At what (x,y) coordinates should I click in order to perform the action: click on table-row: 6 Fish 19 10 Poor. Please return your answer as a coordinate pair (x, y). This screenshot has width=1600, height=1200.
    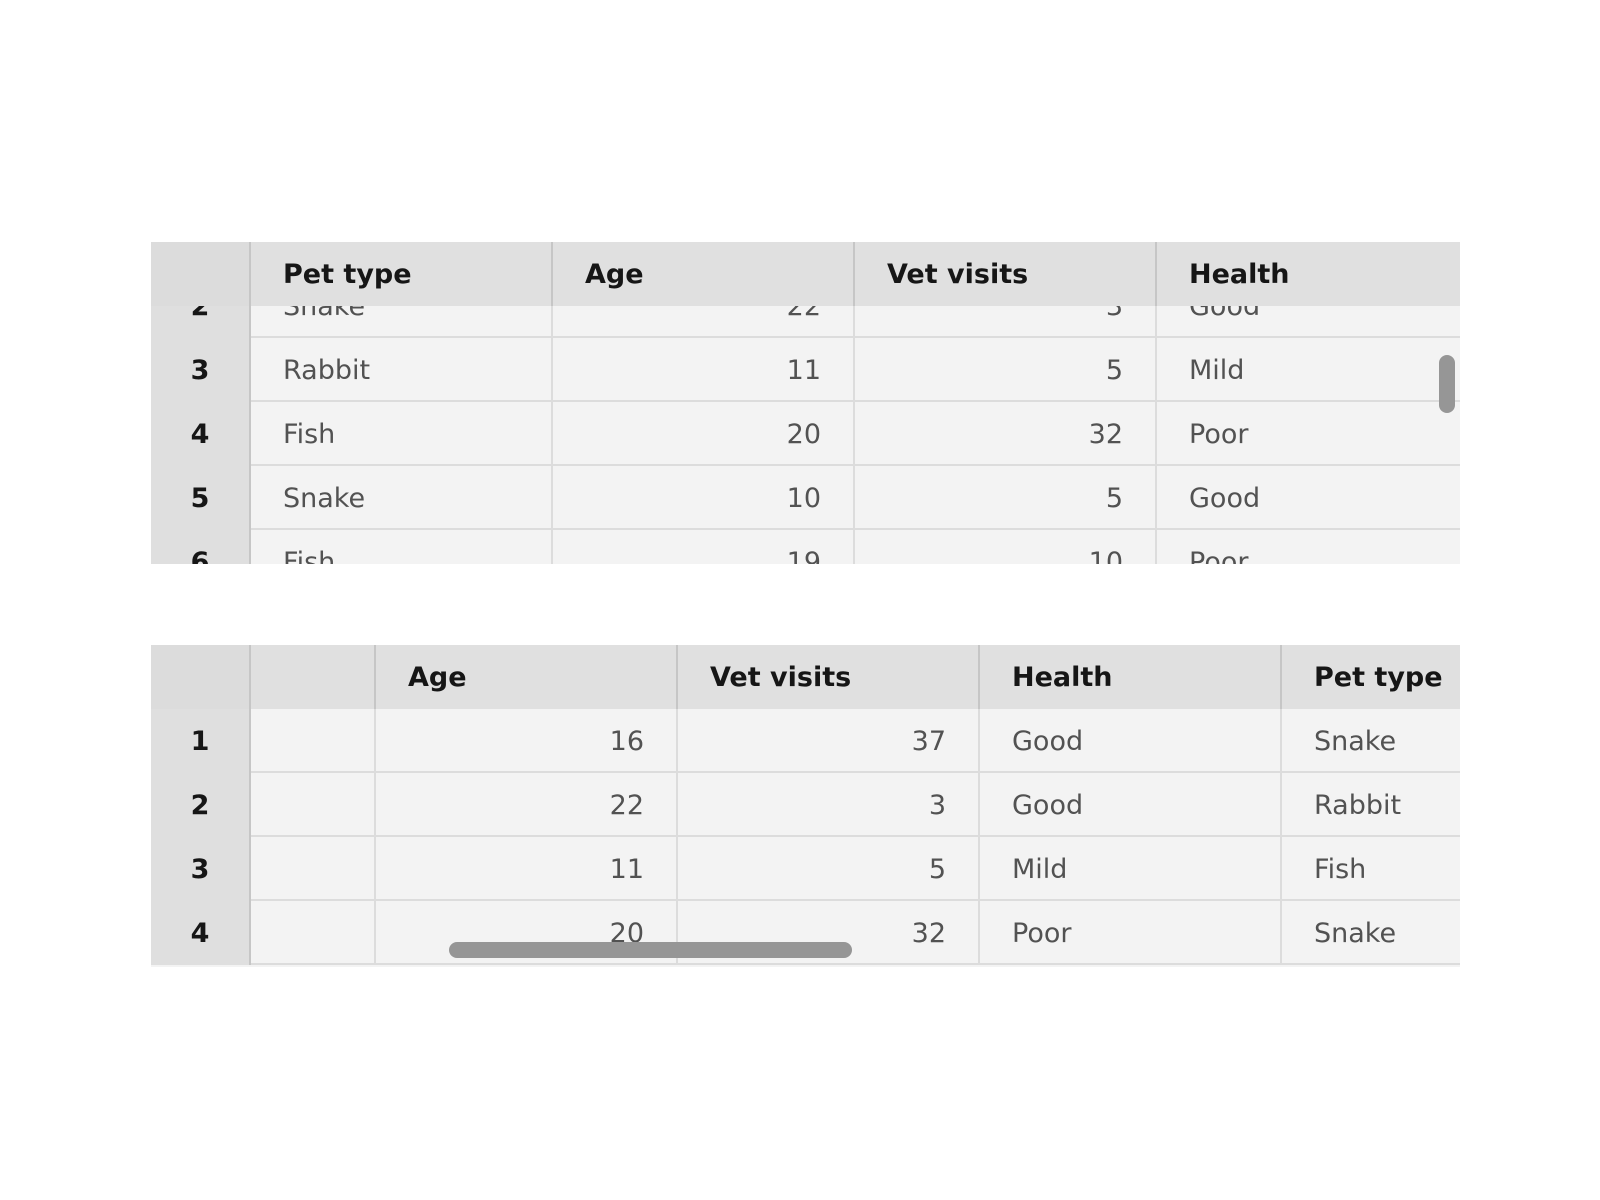
    Looking at the image, I should click on (805, 547).